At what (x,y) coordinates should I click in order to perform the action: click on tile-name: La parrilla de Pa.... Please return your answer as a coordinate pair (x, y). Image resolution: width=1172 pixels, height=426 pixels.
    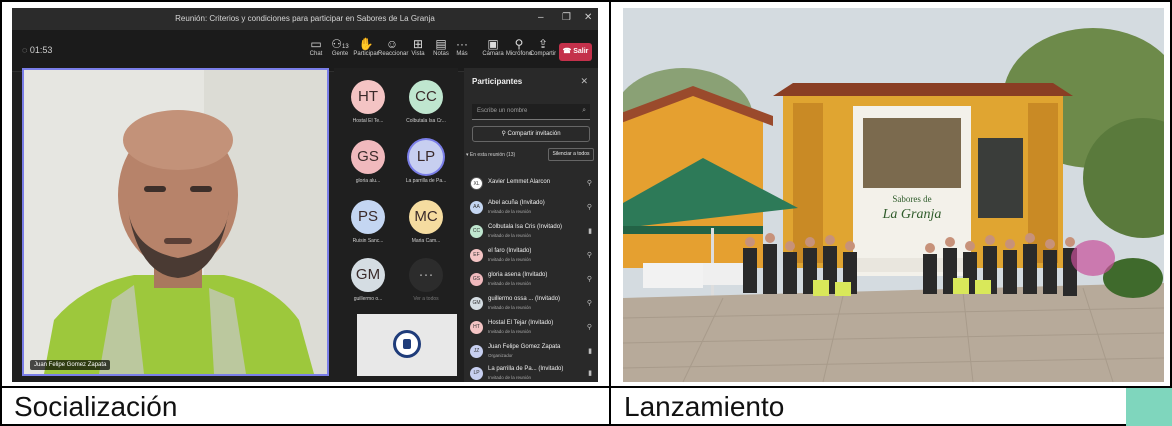
    Looking at the image, I should click on (426, 181).